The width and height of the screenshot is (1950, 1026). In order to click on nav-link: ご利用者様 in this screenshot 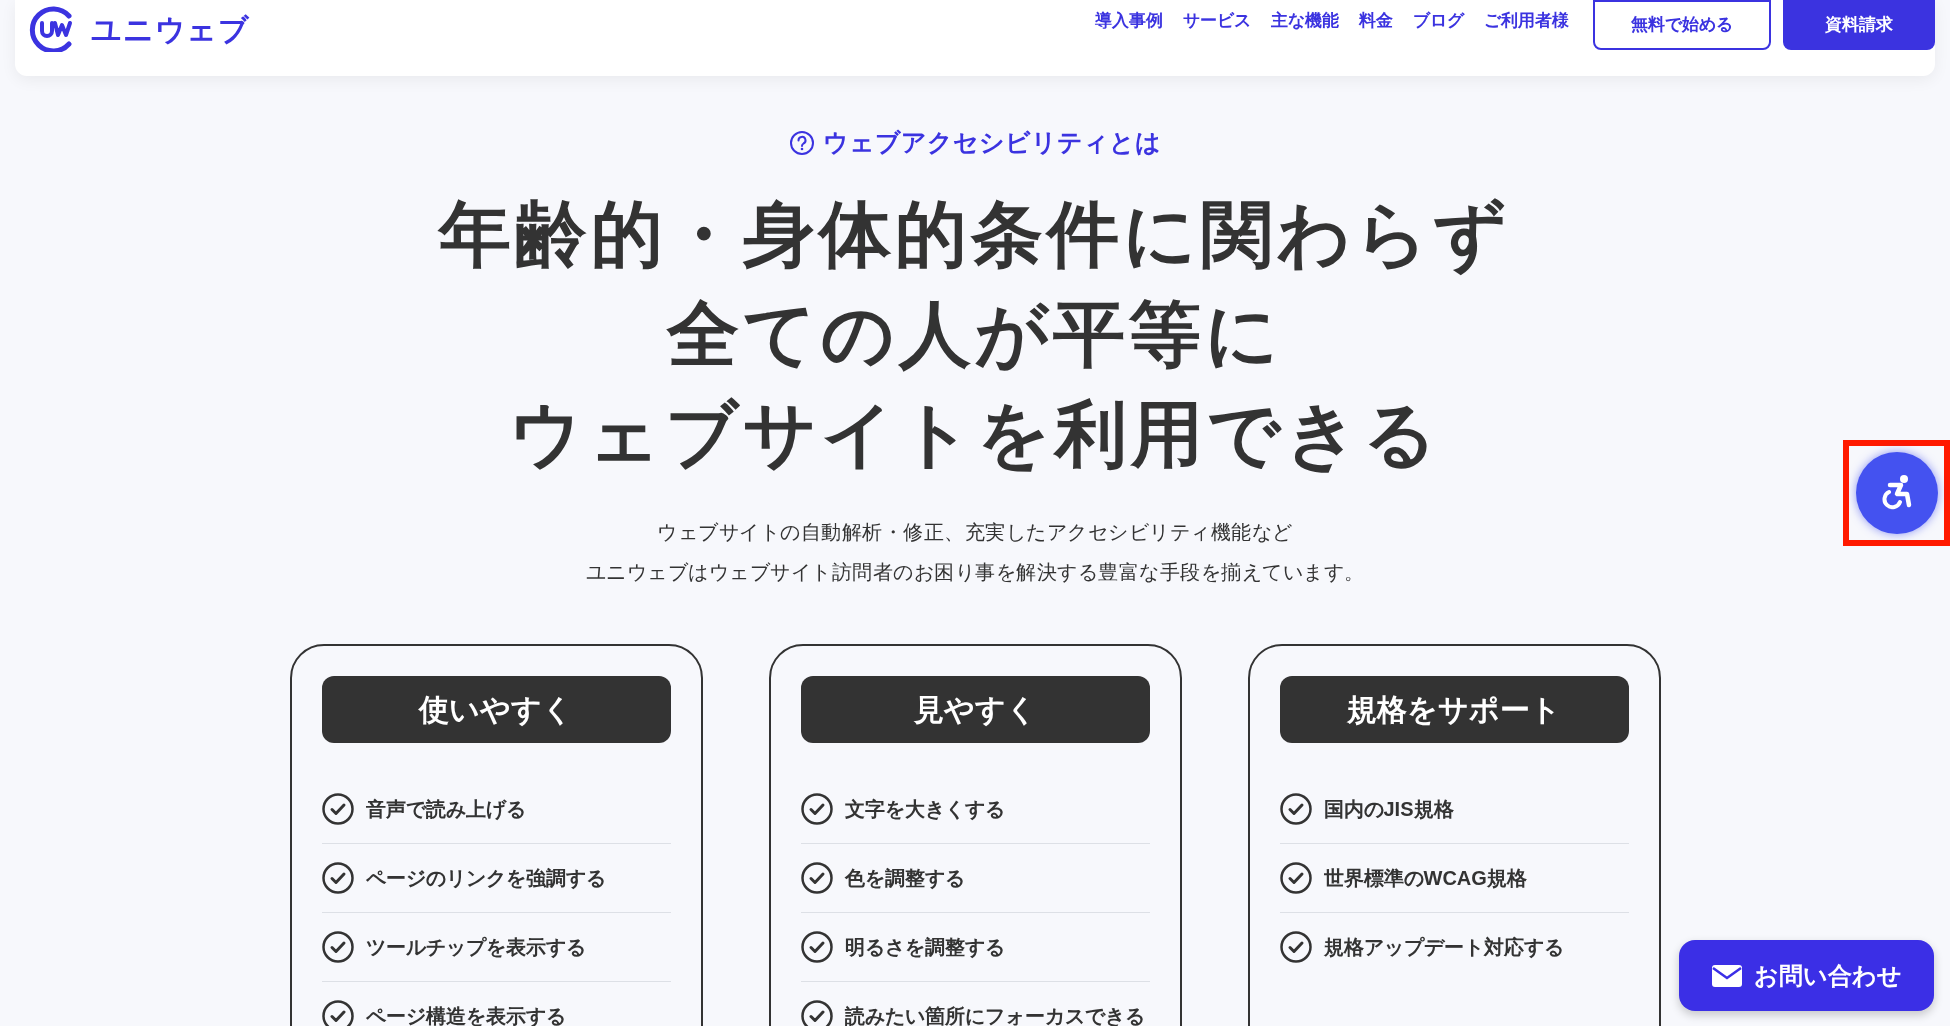, I will do `click(1526, 21)`.